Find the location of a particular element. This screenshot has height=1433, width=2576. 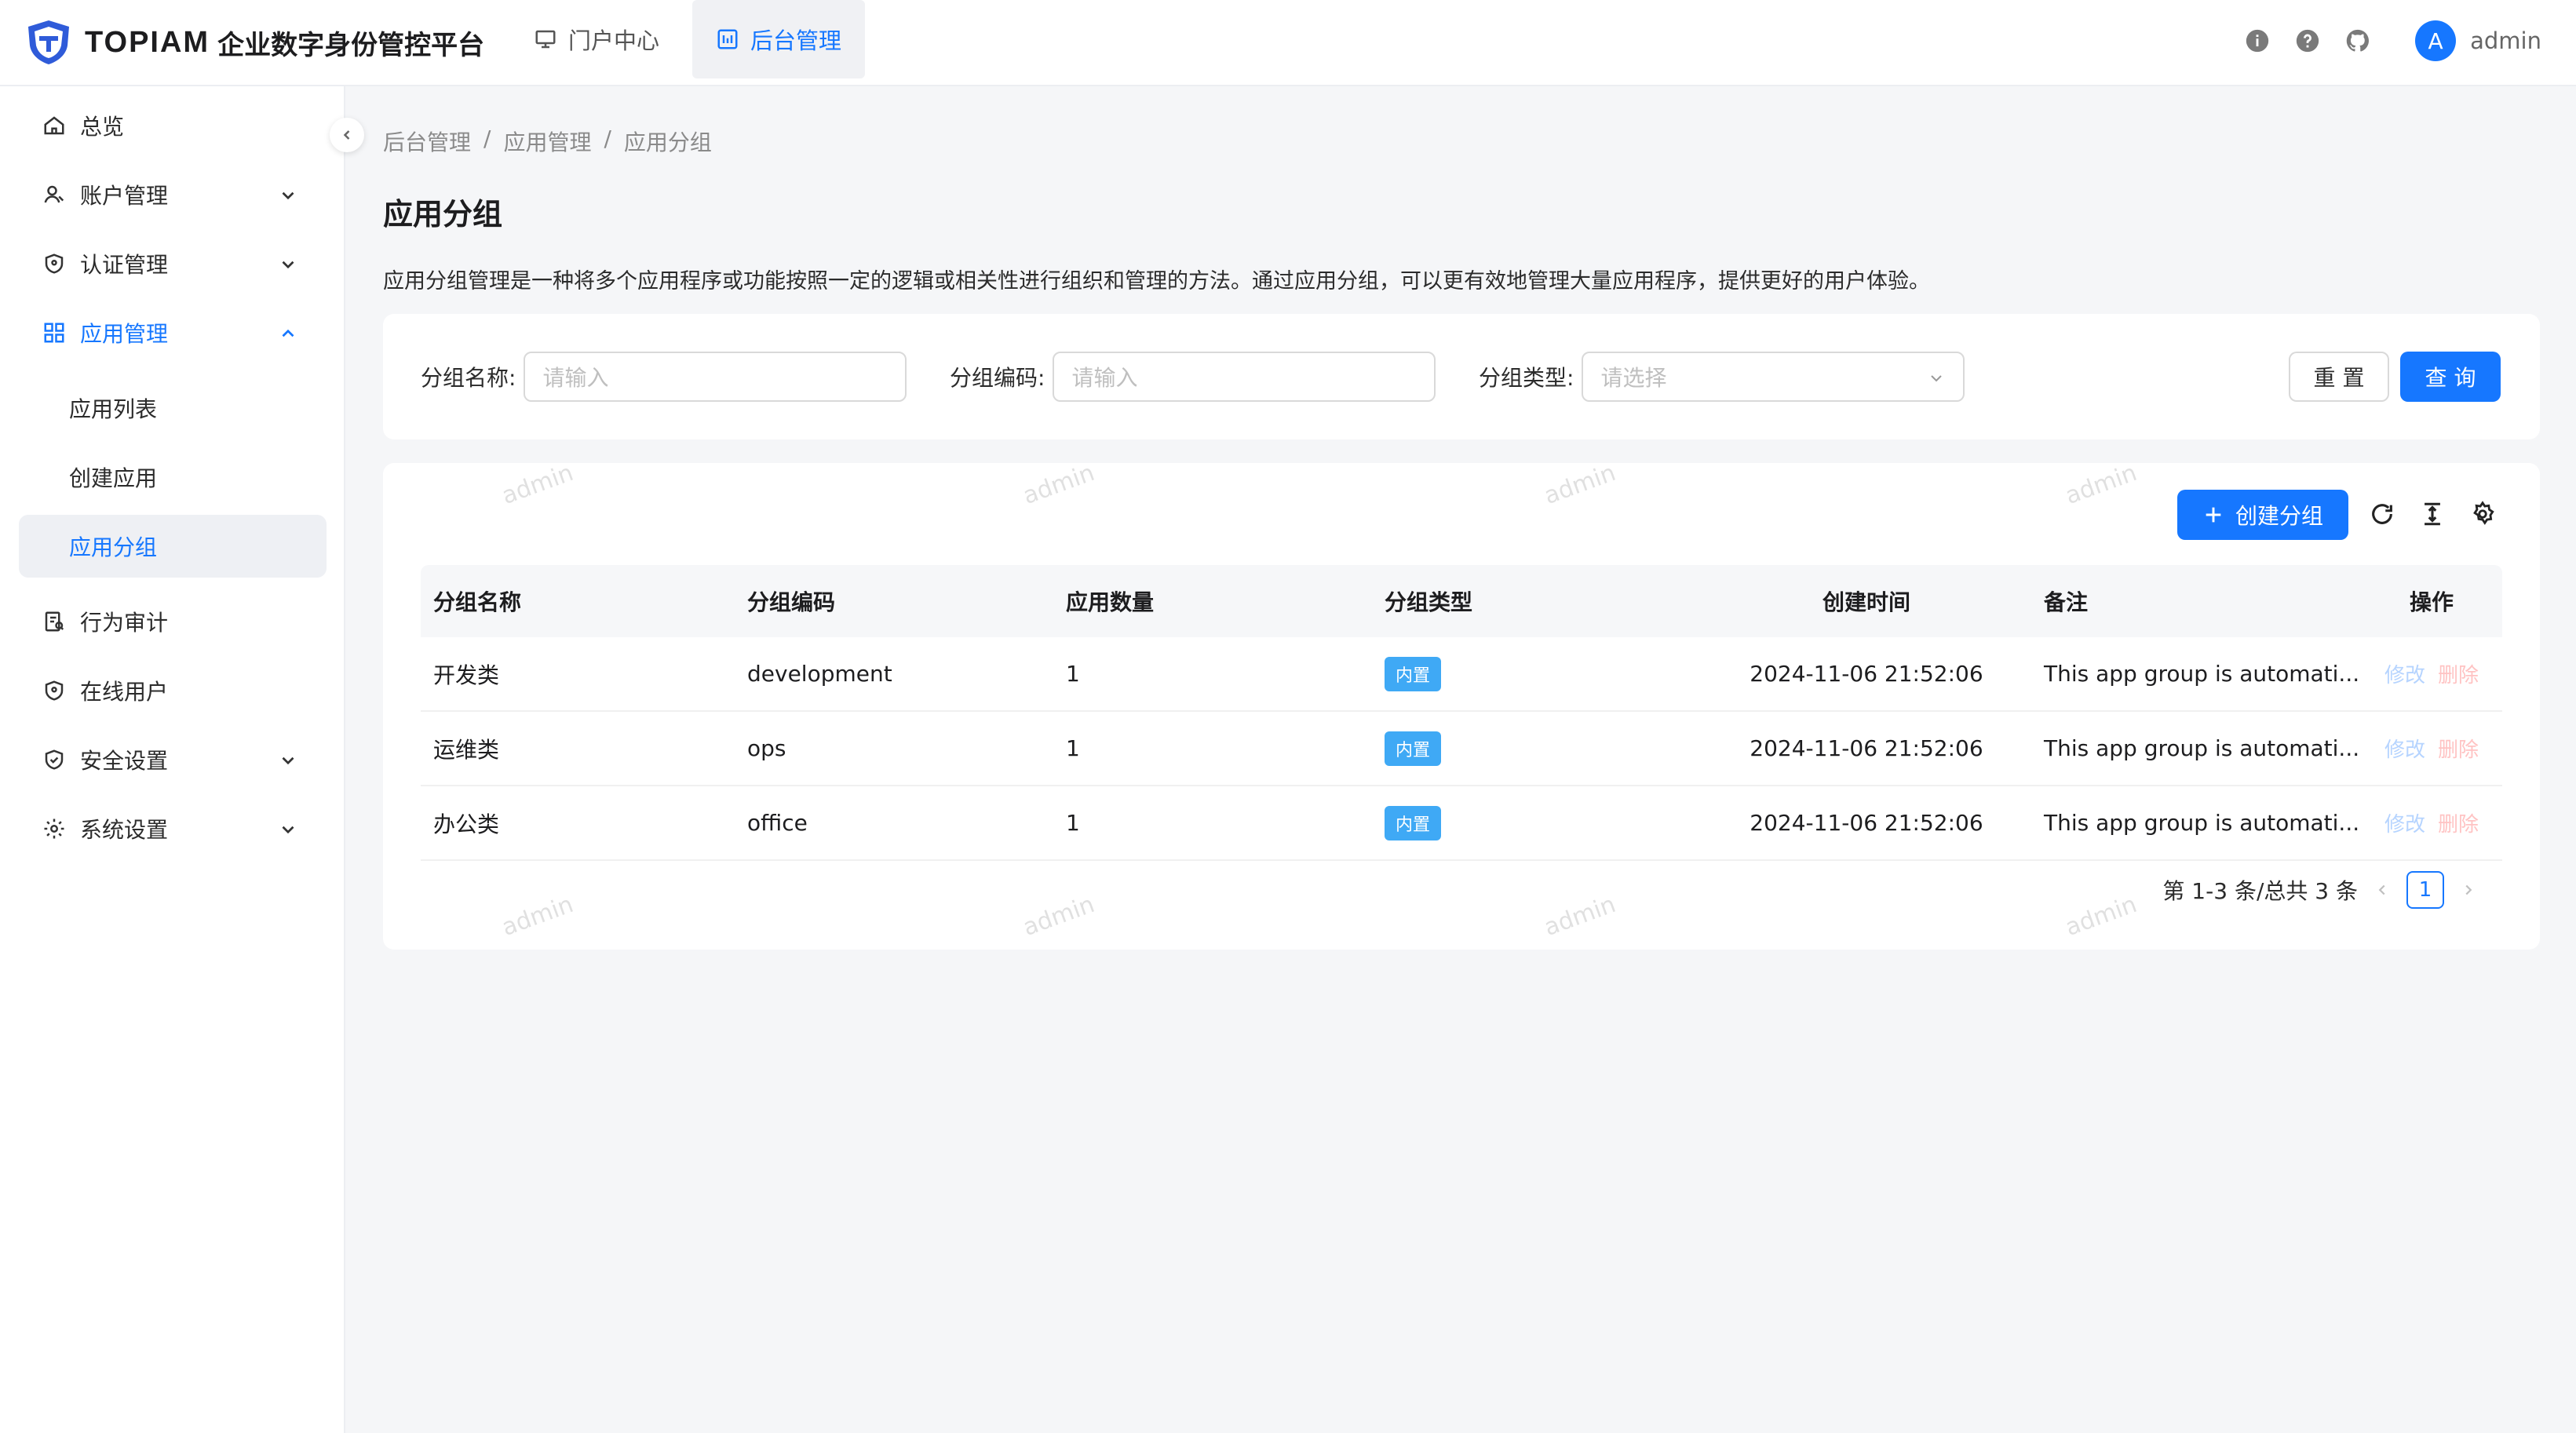

sidebar-item-security: 安全设置 is located at coordinates (173, 759).